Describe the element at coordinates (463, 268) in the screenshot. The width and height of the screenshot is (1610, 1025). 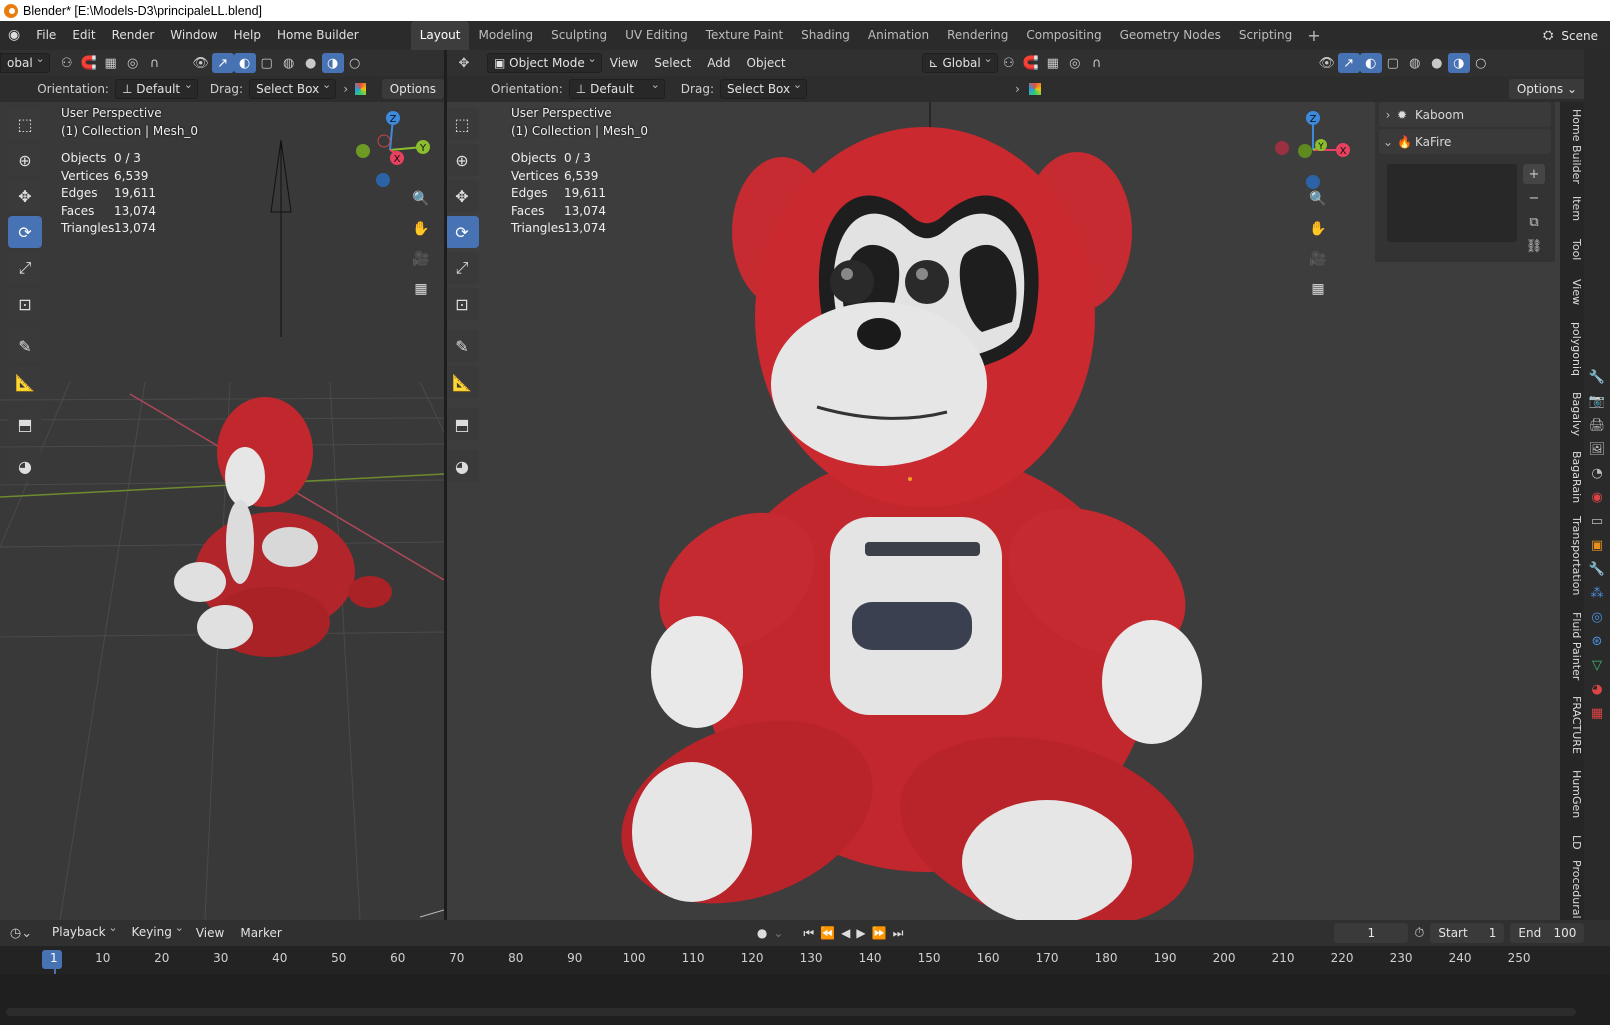
I see `scale-tool-icon-right: ⤢` at that location.